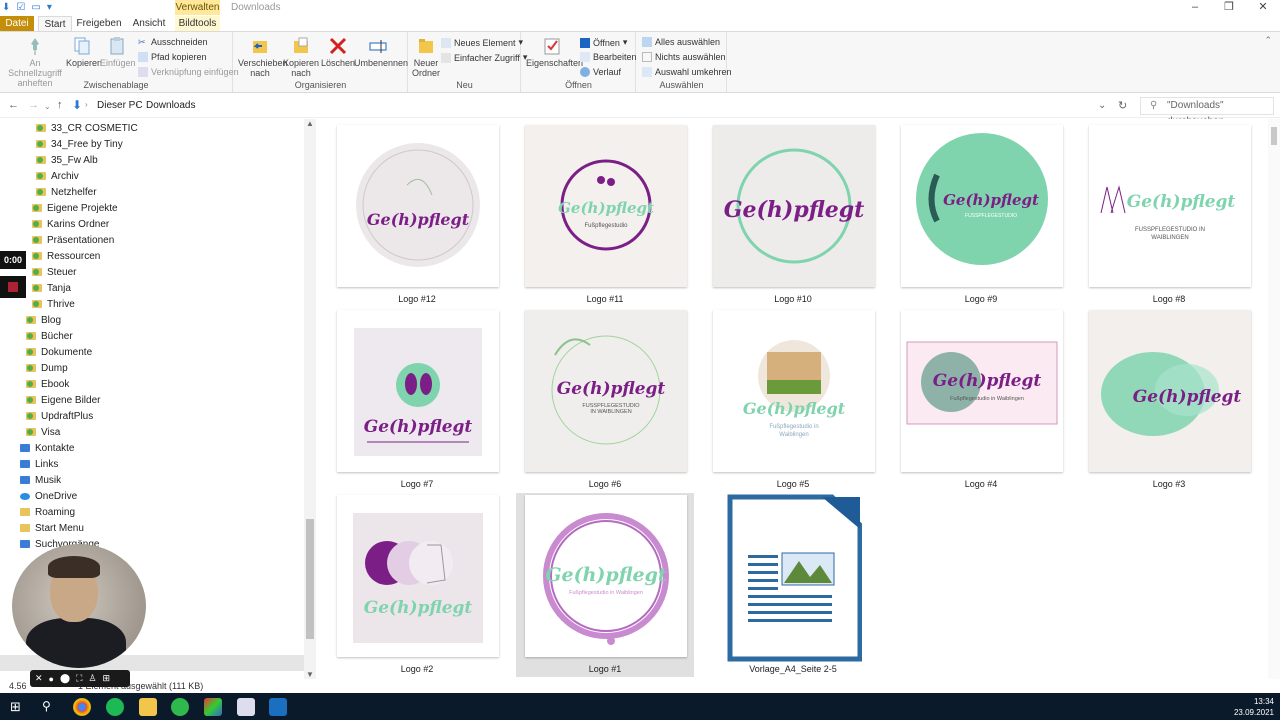 The image size is (1280, 720). Describe the element at coordinates (1254, 707) in the screenshot. I see `system-clock: 13:34 23.09.2021` at that location.